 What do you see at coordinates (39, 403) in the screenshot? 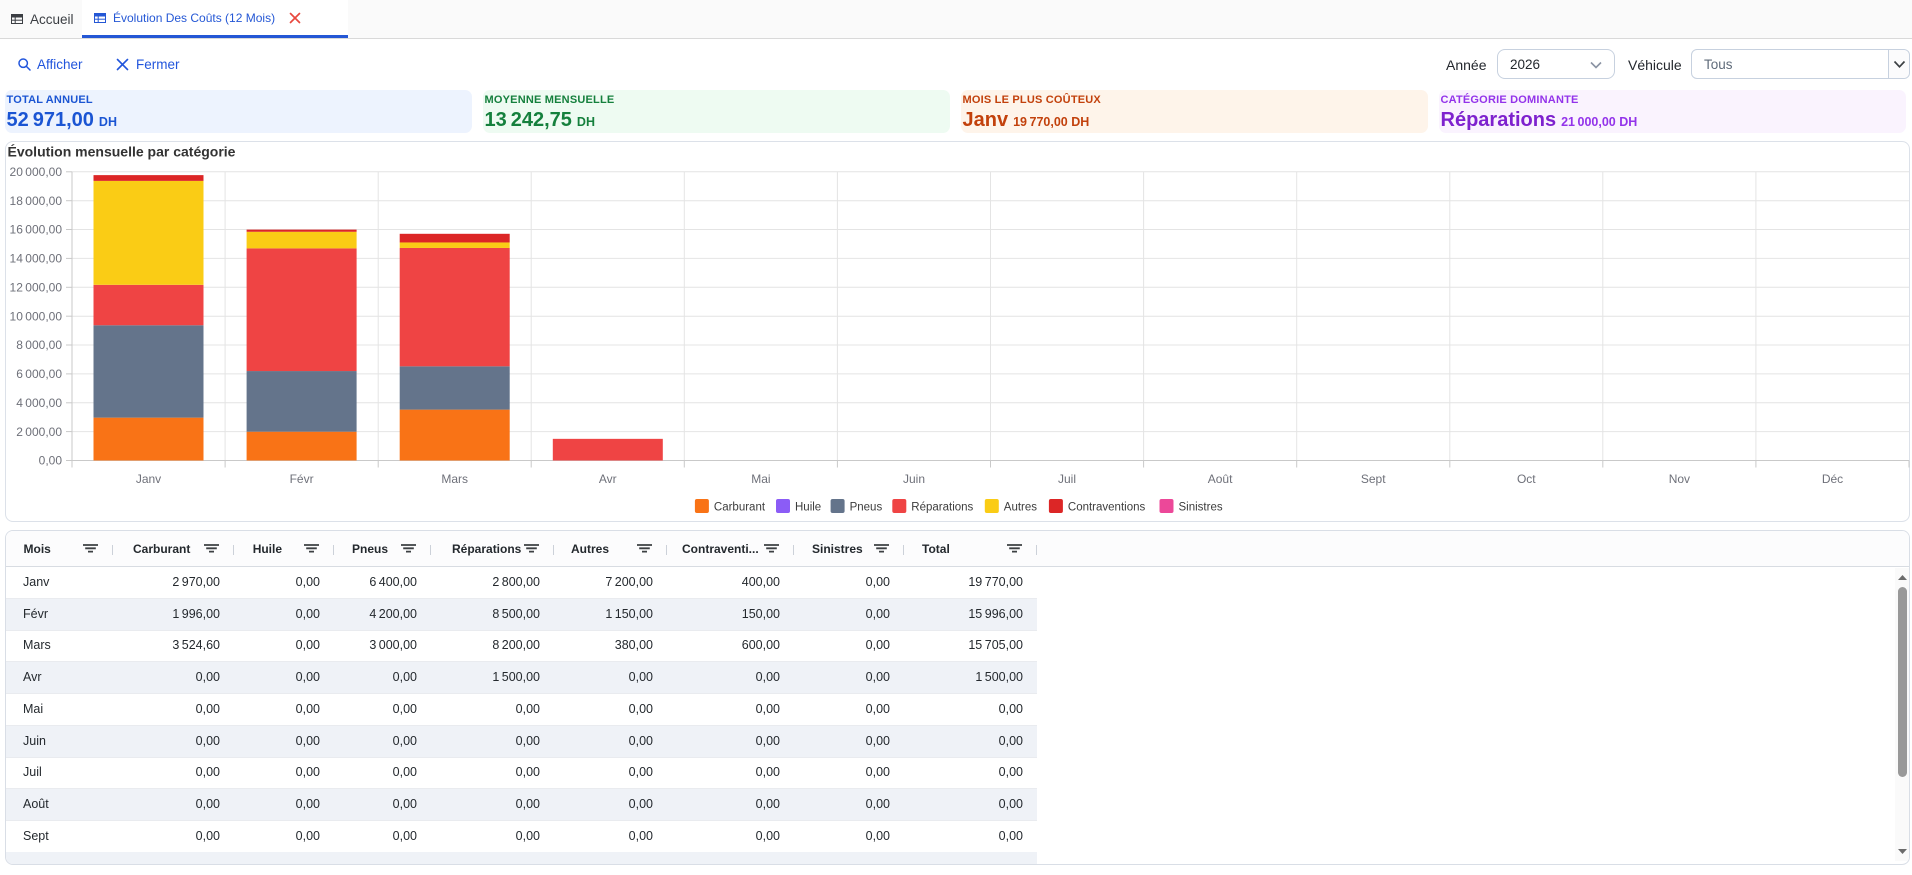
I see `svg-text: 4 000,00` at bounding box center [39, 403].